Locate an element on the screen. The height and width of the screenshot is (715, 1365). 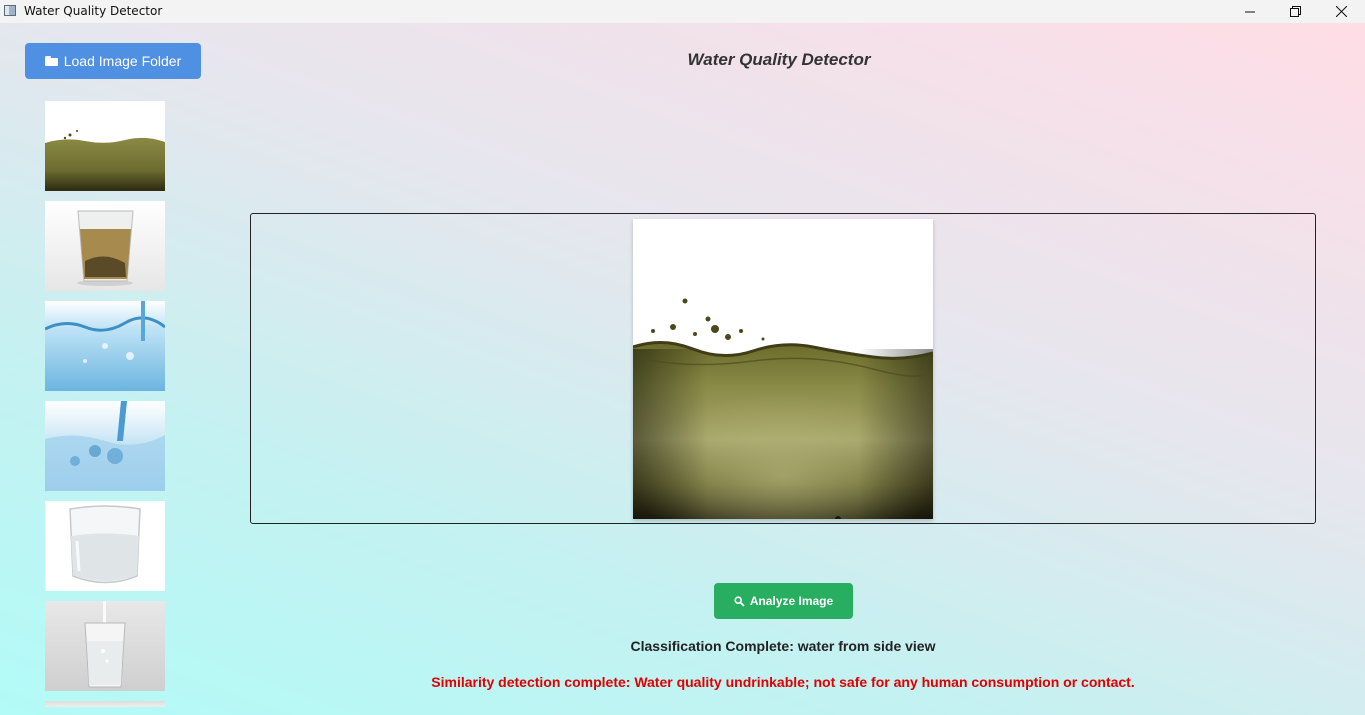
thumbnail-list is located at coordinates (105, 408).